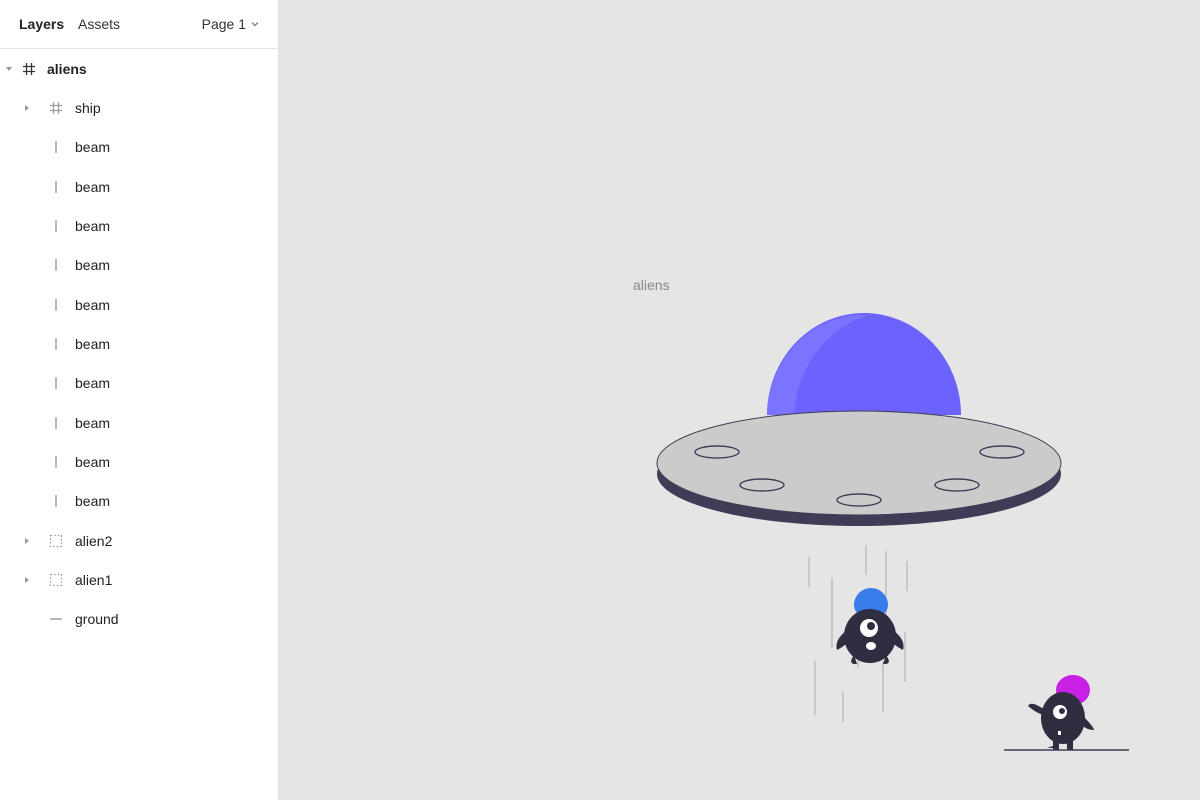 The width and height of the screenshot is (1200, 800). I want to click on layer-row-aliens: aliens, so click(139, 68).